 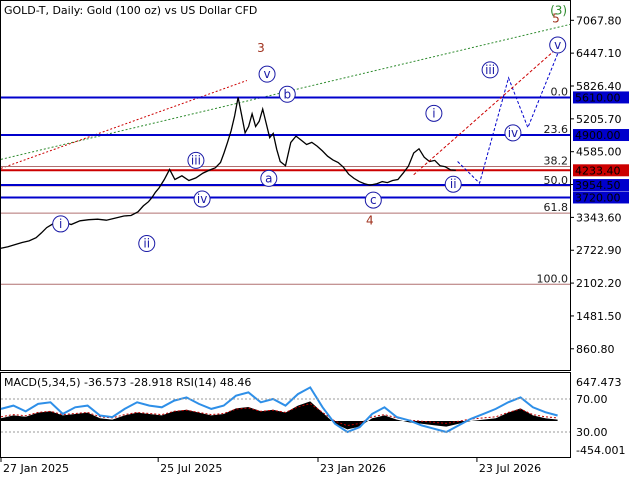 What do you see at coordinates (553, 278) in the screenshot?
I see `fib-label: 100.0` at bounding box center [553, 278].